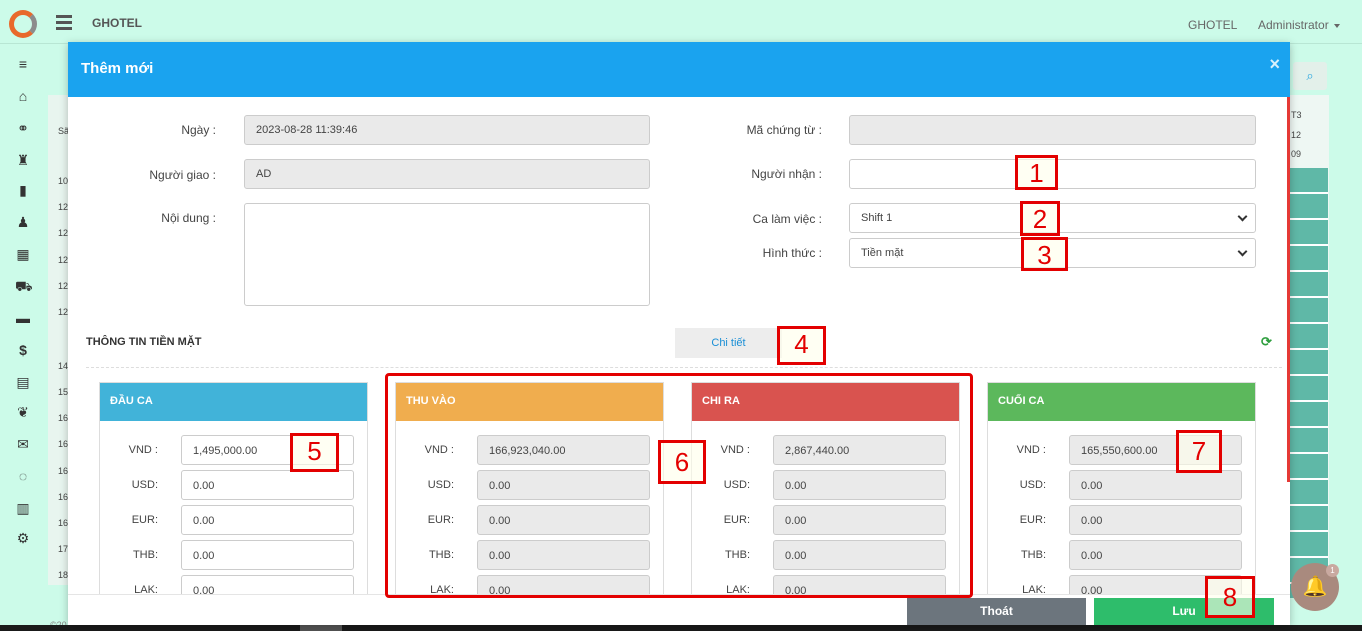 The width and height of the screenshot is (1362, 631). What do you see at coordinates (321, 628) in the screenshot?
I see `taskbar-segment` at bounding box center [321, 628].